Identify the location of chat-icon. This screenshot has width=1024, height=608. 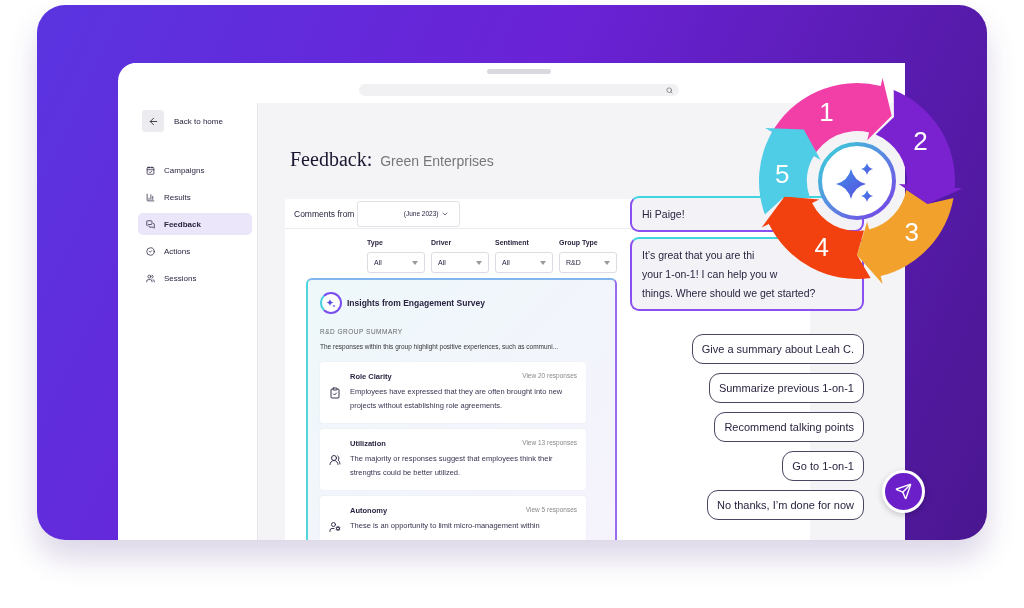
(150, 224).